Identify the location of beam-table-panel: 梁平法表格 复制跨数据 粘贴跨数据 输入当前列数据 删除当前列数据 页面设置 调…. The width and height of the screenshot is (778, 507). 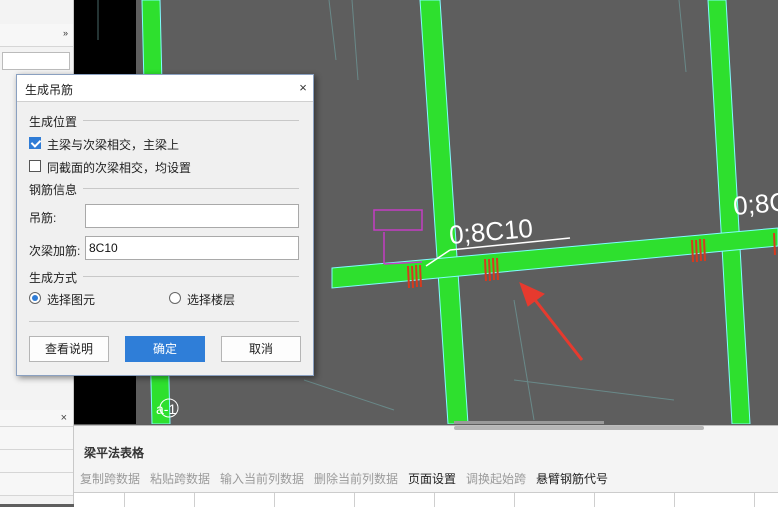
(426, 466).